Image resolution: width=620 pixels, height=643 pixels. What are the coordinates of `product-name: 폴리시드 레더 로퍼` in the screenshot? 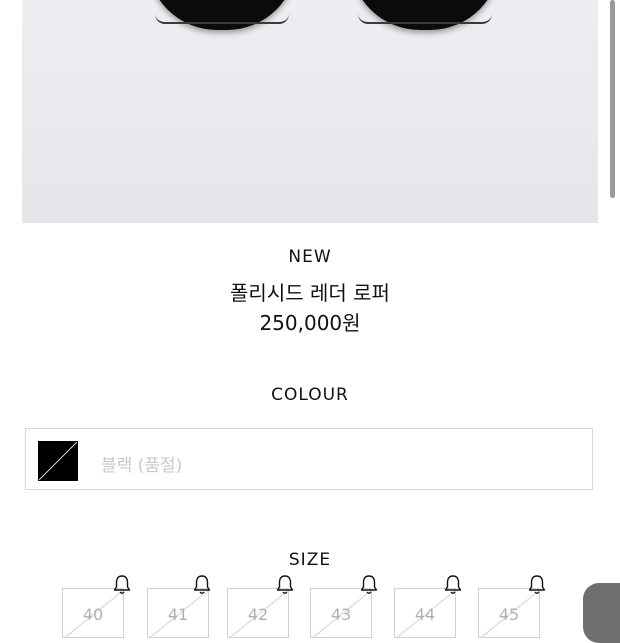 It's located at (310, 293).